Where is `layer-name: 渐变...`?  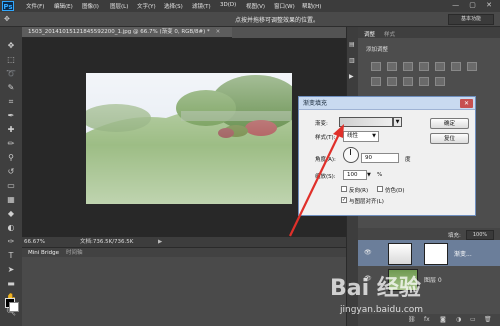 layer-name: 渐变... is located at coordinates (463, 253).